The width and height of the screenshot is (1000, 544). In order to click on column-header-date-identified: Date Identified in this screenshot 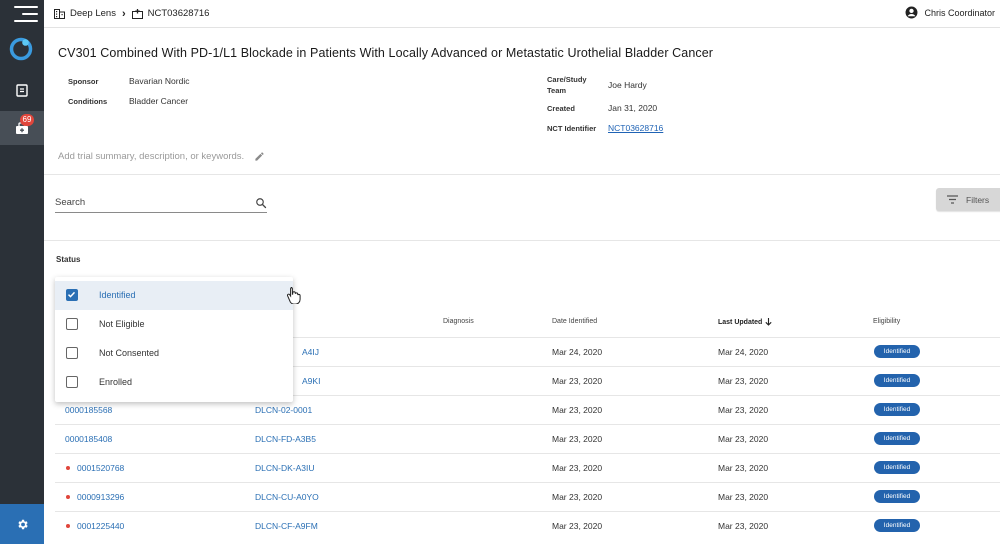, I will do `click(574, 321)`.